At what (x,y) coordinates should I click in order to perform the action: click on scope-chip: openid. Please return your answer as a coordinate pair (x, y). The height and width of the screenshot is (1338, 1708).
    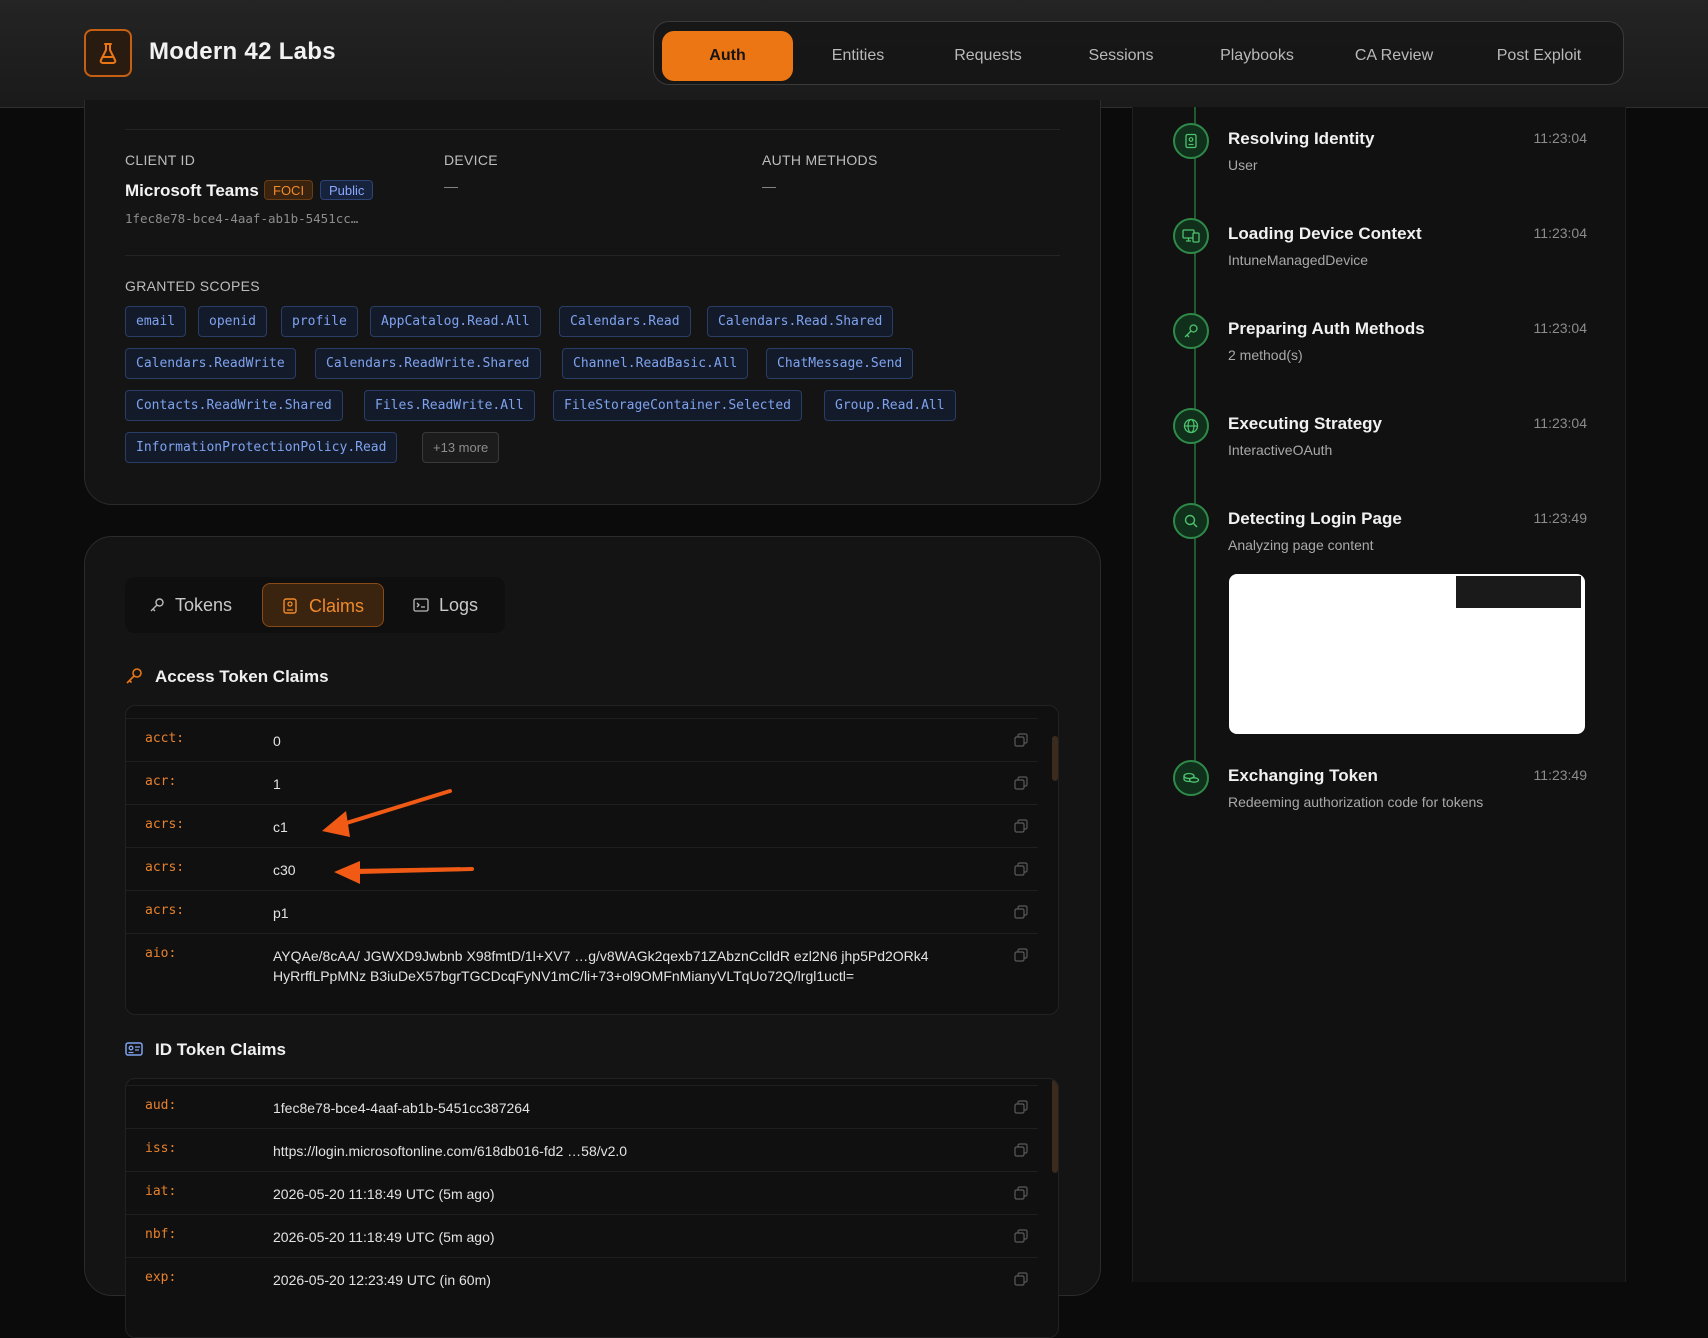
    Looking at the image, I should click on (232, 321).